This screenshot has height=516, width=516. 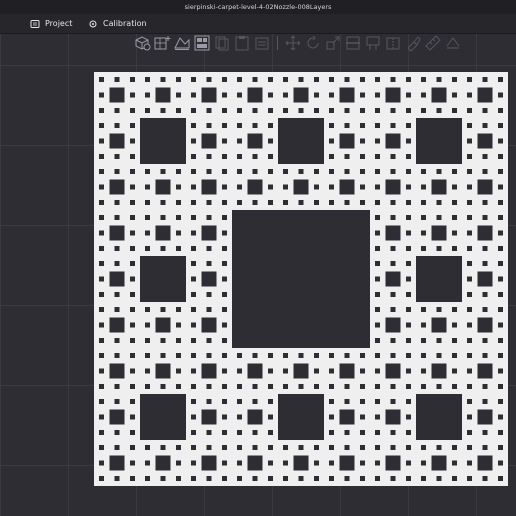 What do you see at coordinates (373, 43) in the screenshot?
I see `support-paint-button` at bounding box center [373, 43].